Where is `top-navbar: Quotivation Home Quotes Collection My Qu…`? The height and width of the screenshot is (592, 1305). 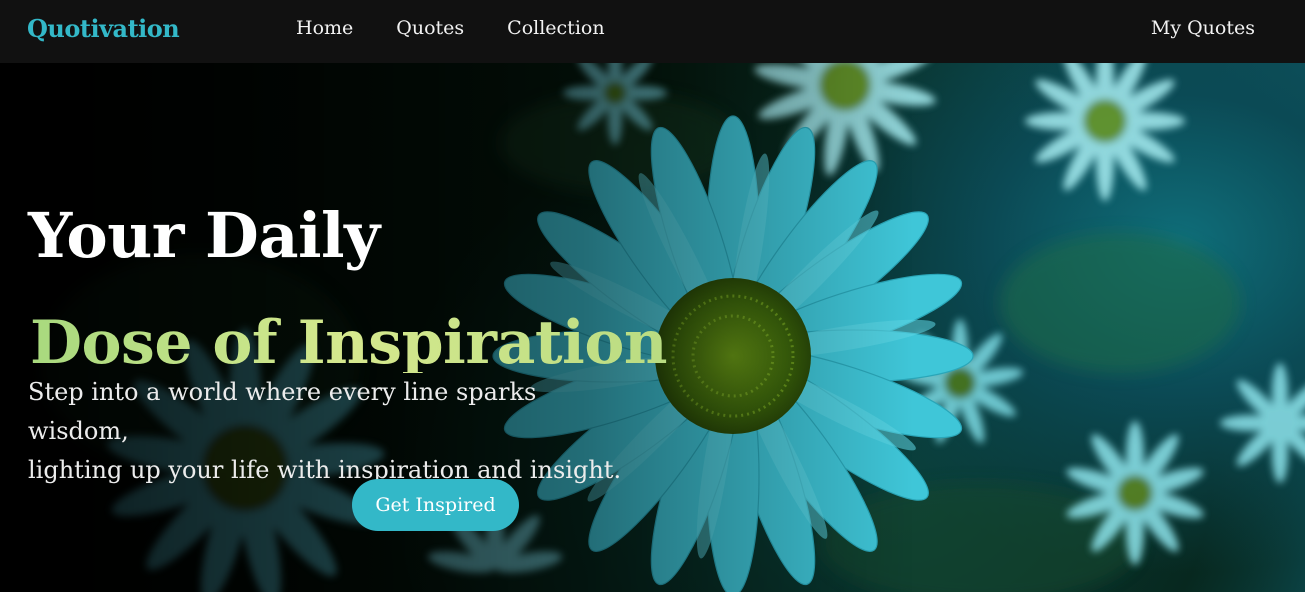 top-navbar: Quotivation Home Quotes Collection My Qu… is located at coordinates (652, 31).